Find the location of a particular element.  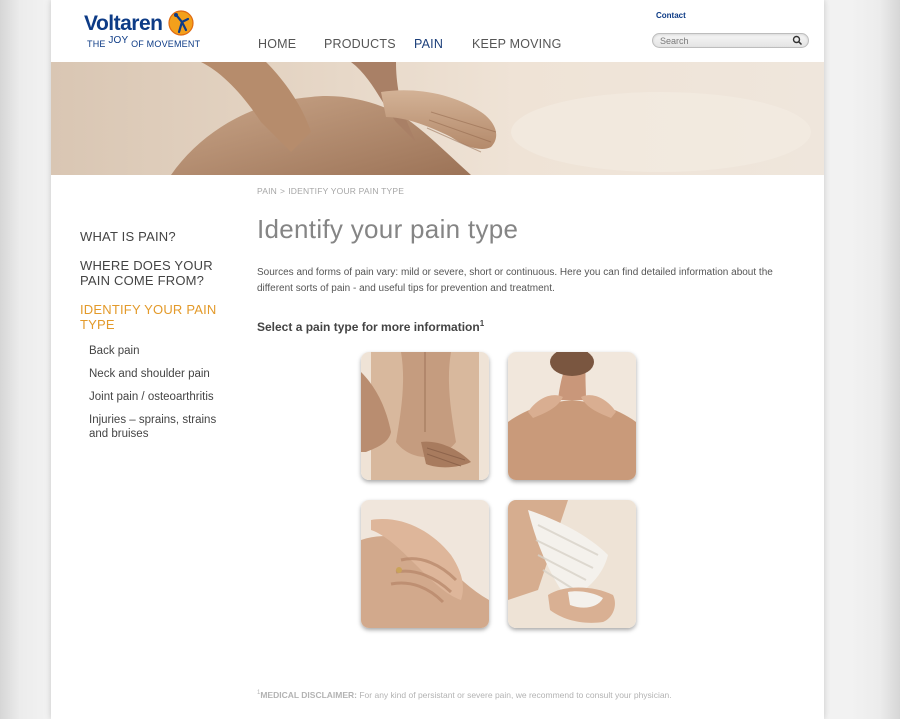

breadcrumb: PAIN > IDENTIFY YOUR PAIN TYPE is located at coordinates (330, 191).